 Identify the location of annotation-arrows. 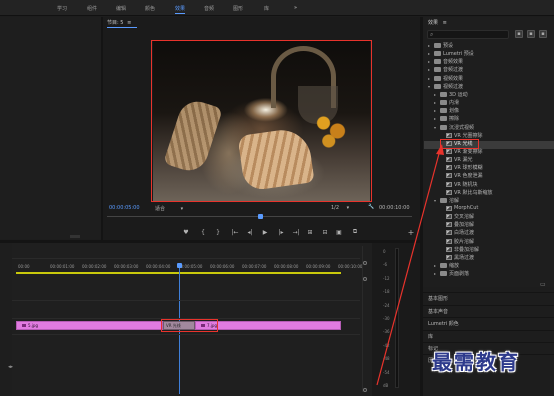
(410, 265).